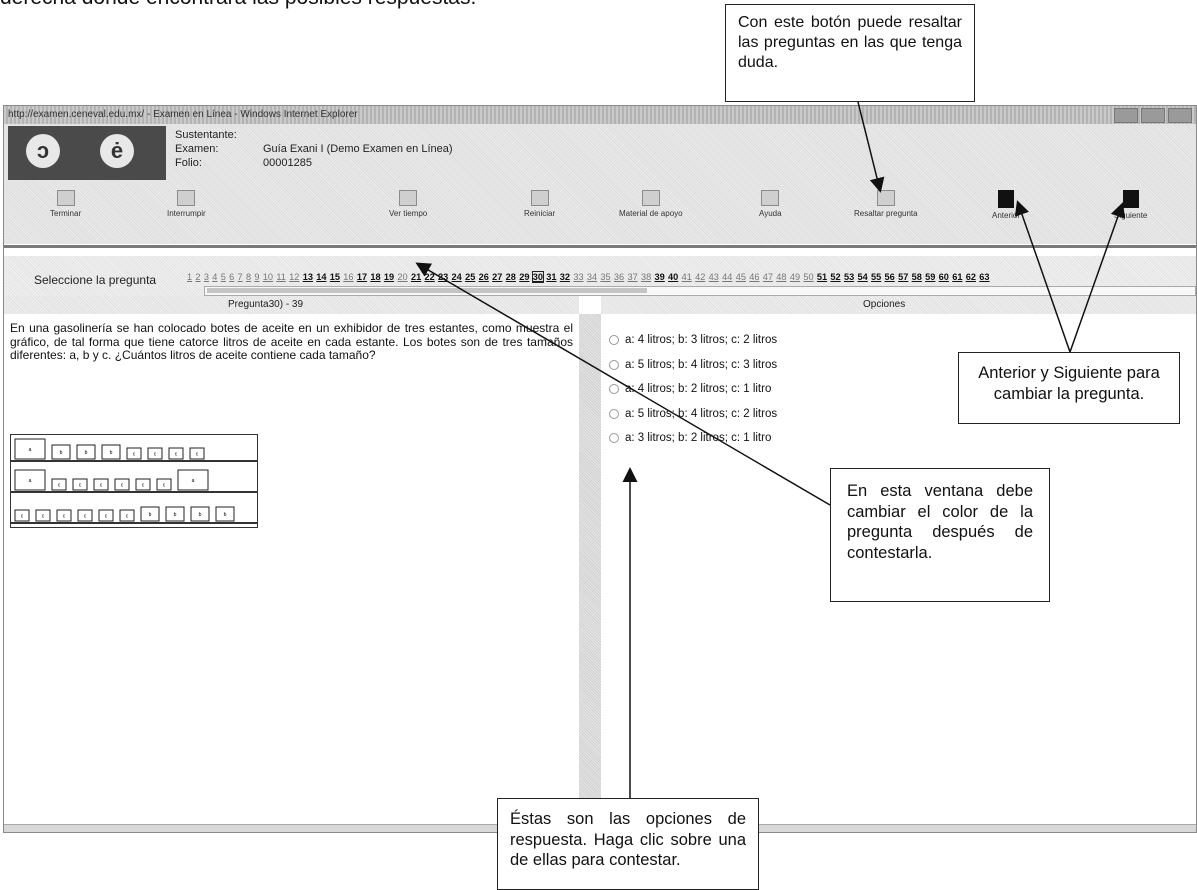 The width and height of the screenshot is (1197, 890). What do you see at coordinates (281, 277) in the screenshot?
I see `question-link-11: 11` at bounding box center [281, 277].